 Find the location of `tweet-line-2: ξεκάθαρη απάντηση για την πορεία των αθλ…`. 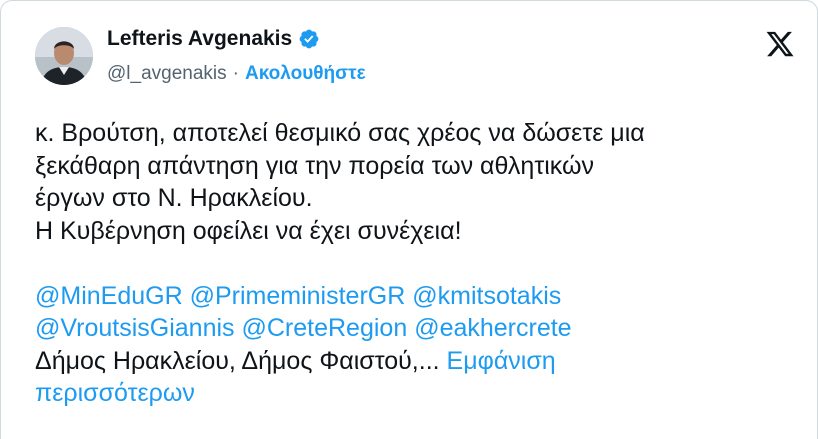

tweet-line-2: ξεκάθαρη απάντηση για την πορεία των αθλ… is located at coordinates (314, 165).